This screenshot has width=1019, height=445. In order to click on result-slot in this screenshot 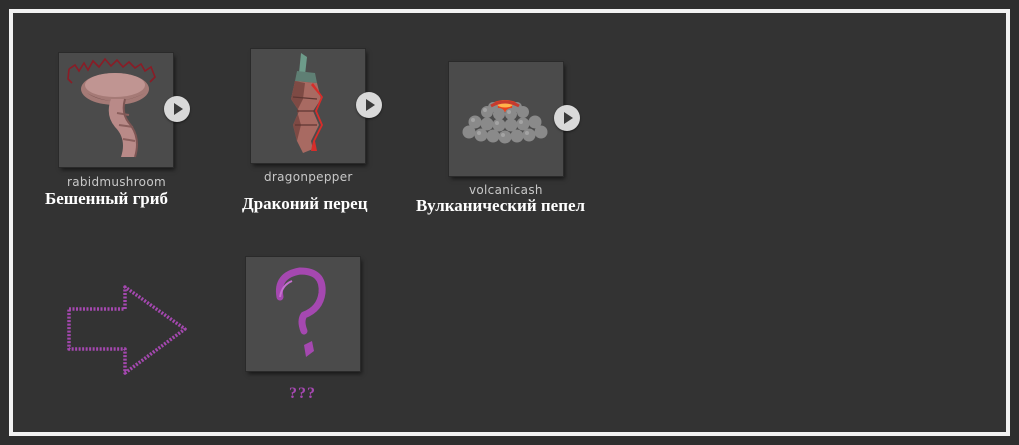, I will do `click(303, 314)`.